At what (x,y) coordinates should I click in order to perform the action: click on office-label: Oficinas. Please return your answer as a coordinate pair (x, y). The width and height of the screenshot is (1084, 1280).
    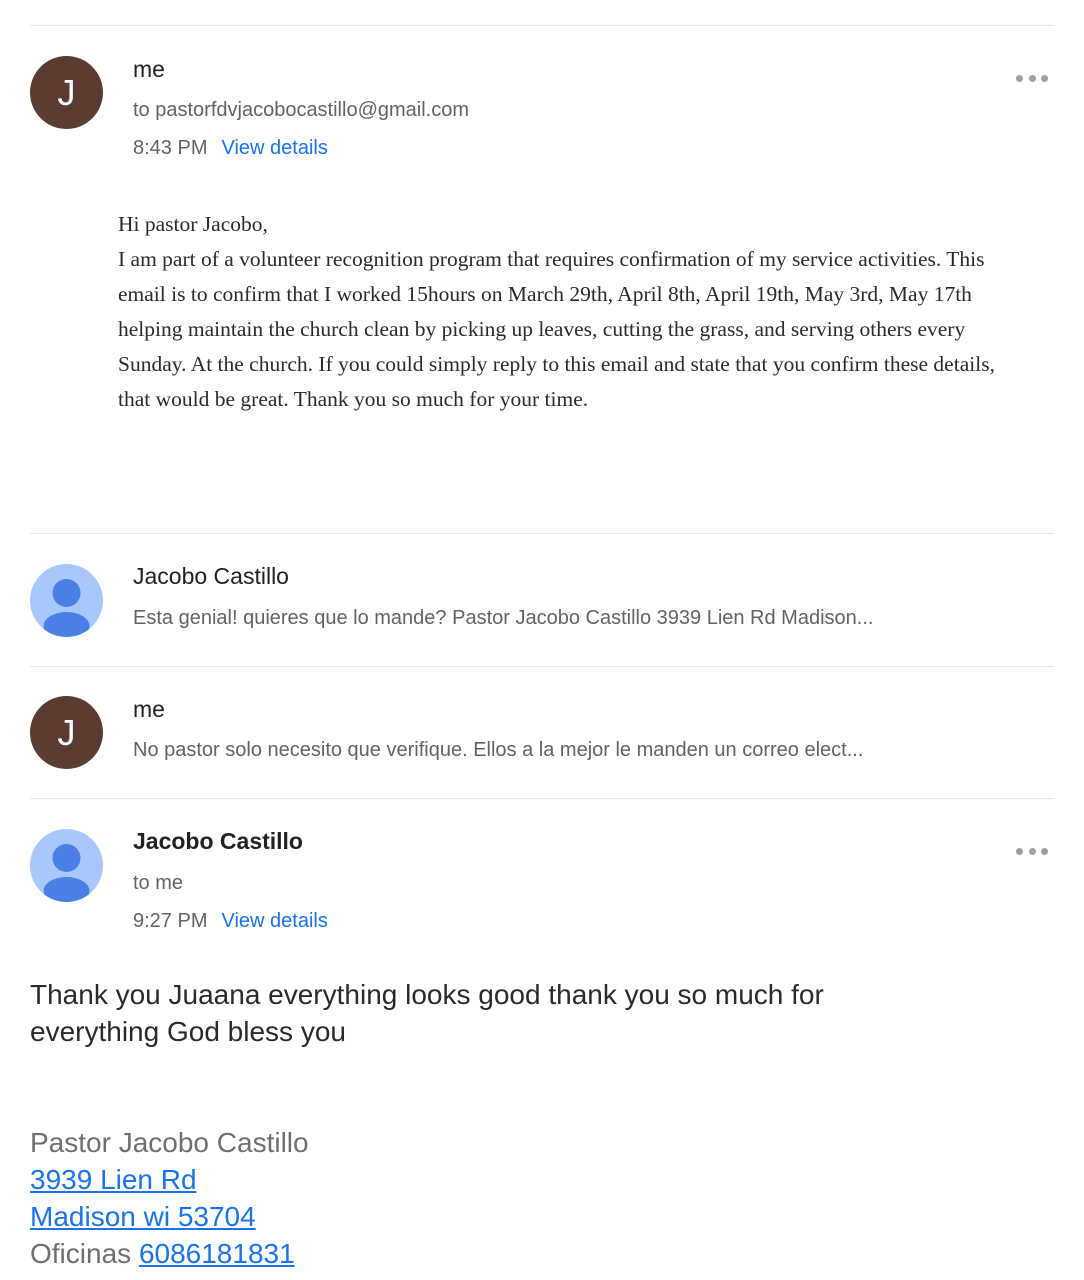
    Looking at the image, I should click on (81, 1253).